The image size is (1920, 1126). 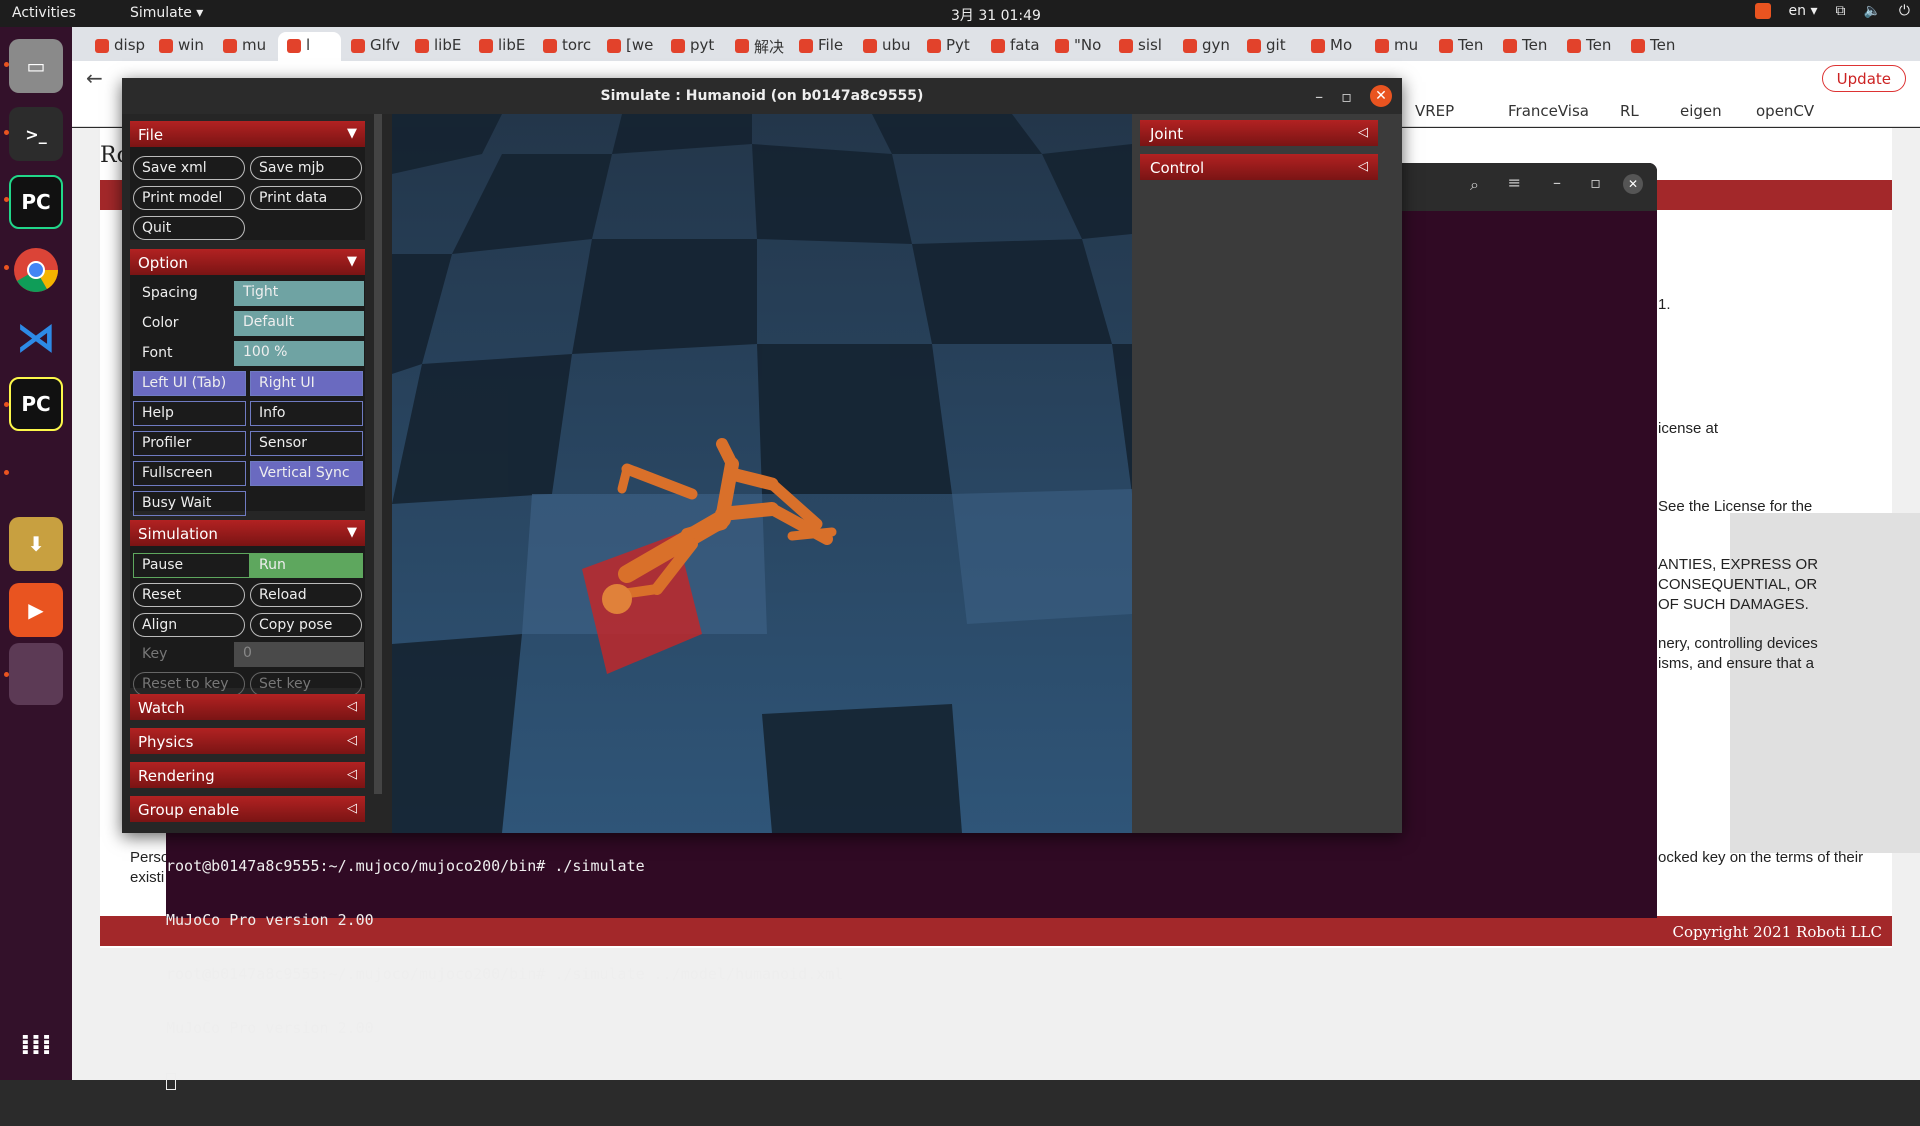 I want to click on page-text: CONSEQUENTIAL, OR, so click(x=1738, y=584).